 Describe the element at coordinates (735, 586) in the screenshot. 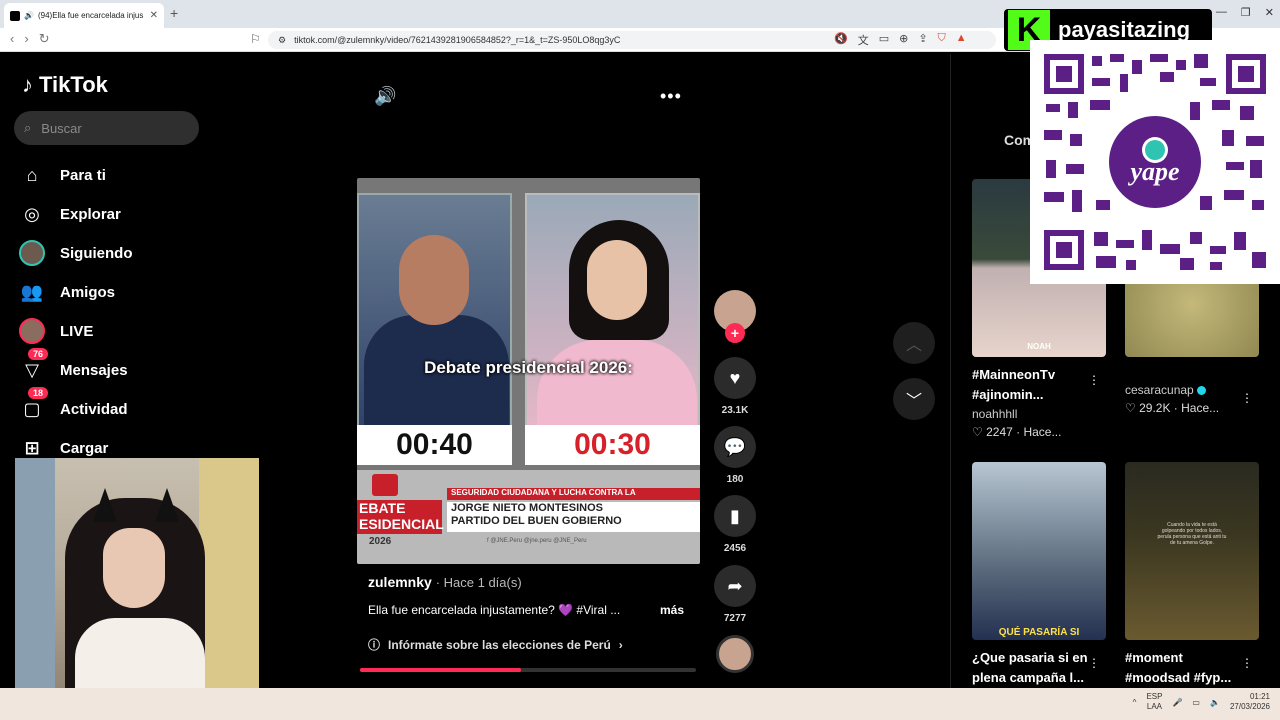

I see `share-arrow-icon: ➦` at that location.